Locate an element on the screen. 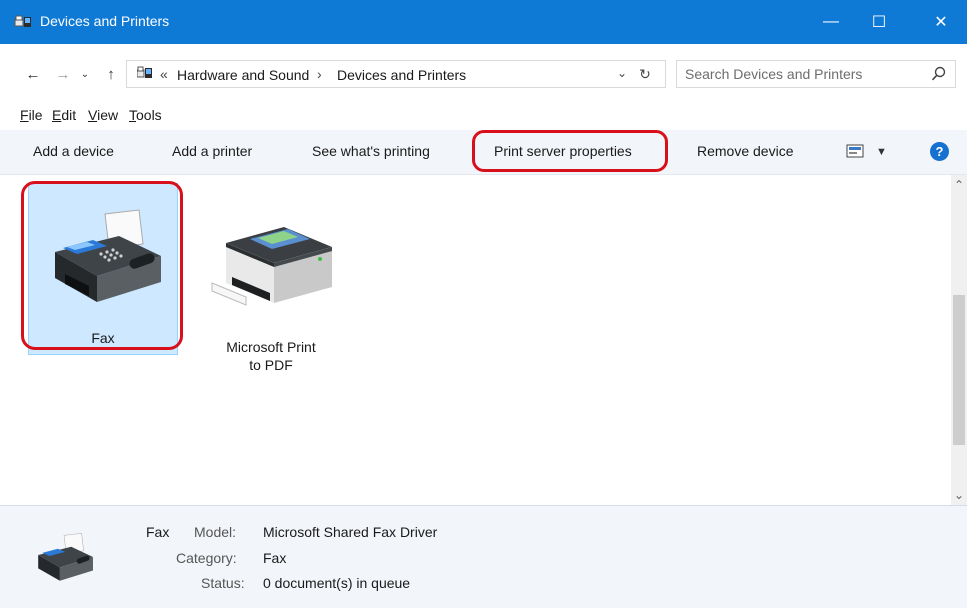 Image resolution: width=967 pixels, height=608 pixels. details-category-value: Fax is located at coordinates (275, 558).